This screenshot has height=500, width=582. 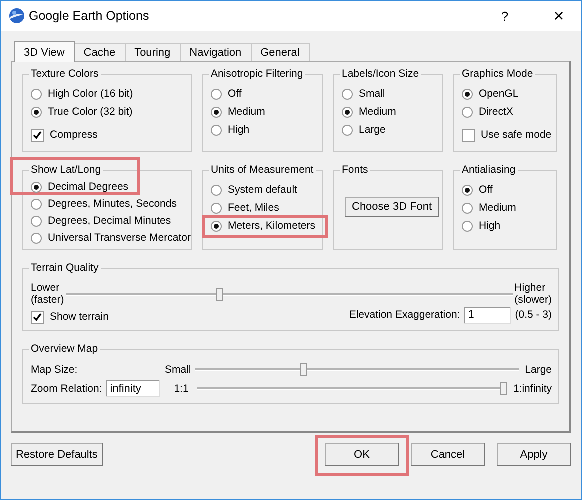 What do you see at coordinates (372, 94) in the screenshot?
I see `option-label: Small` at bounding box center [372, 94].